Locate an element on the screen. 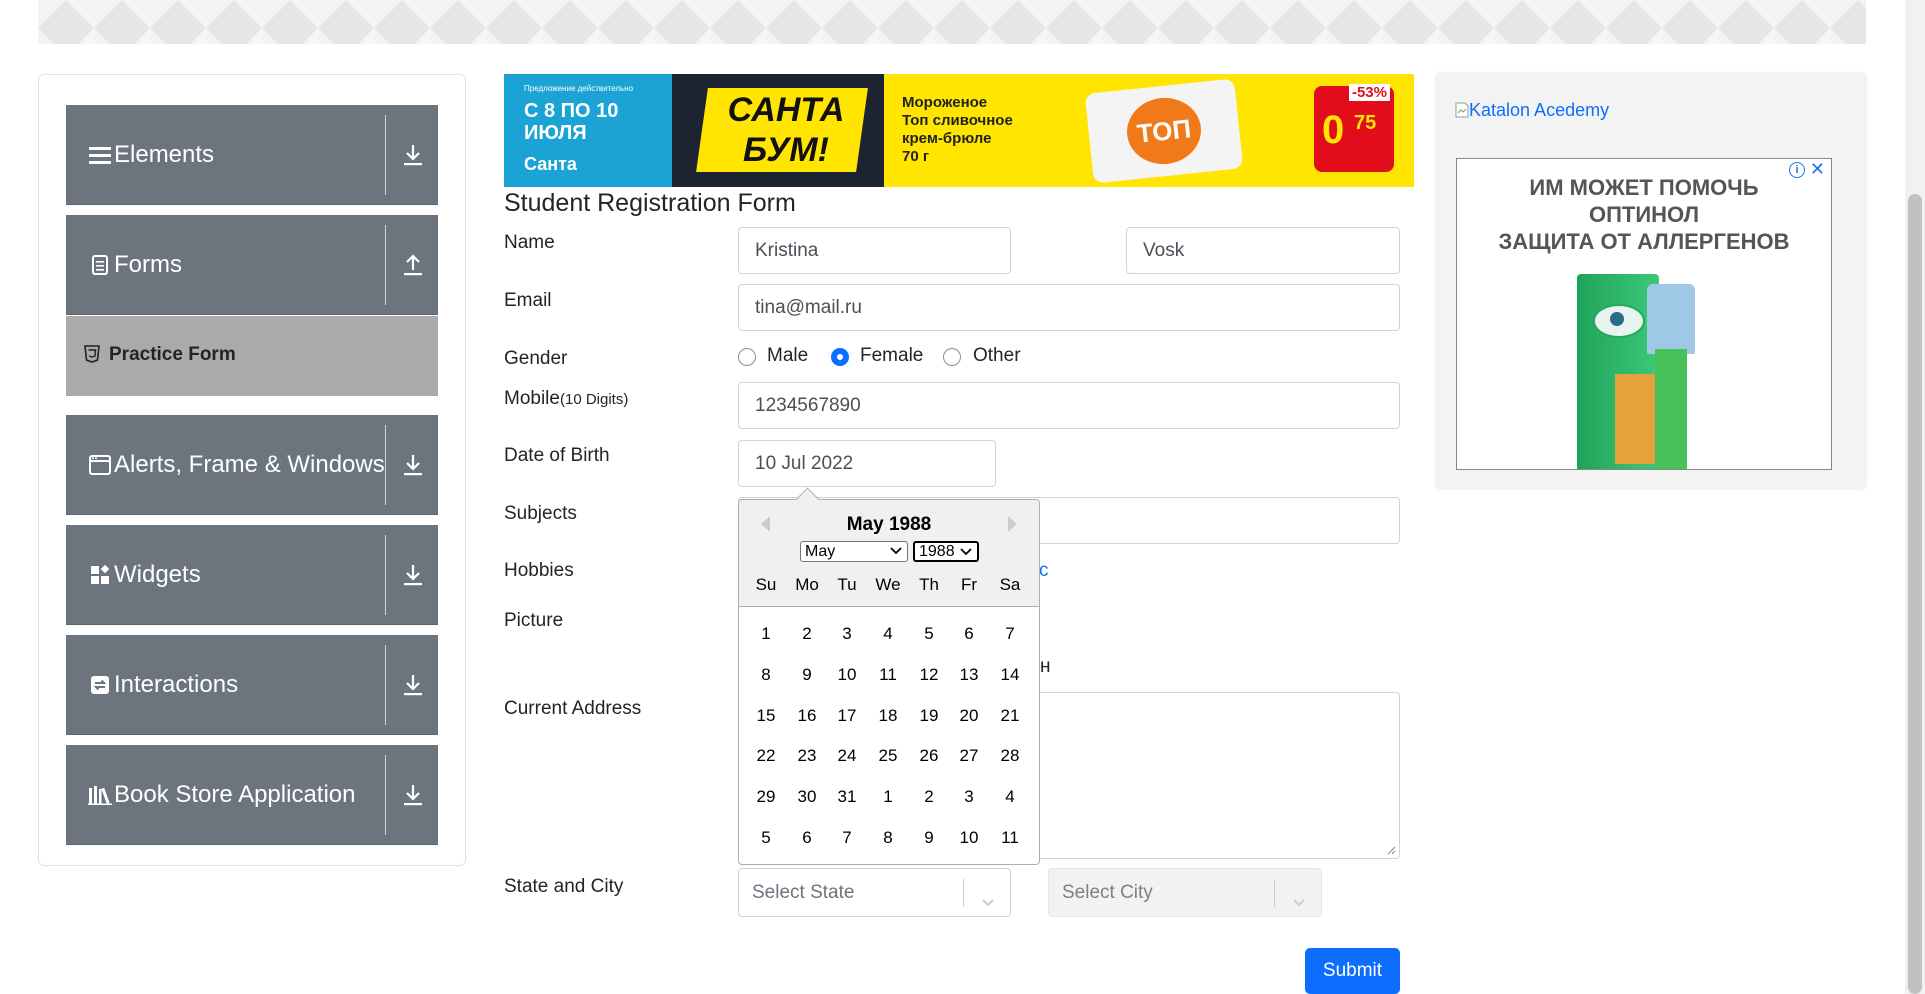 This screenshot has height=994, width=1925. header-banner is located at coordinates (952, 22).